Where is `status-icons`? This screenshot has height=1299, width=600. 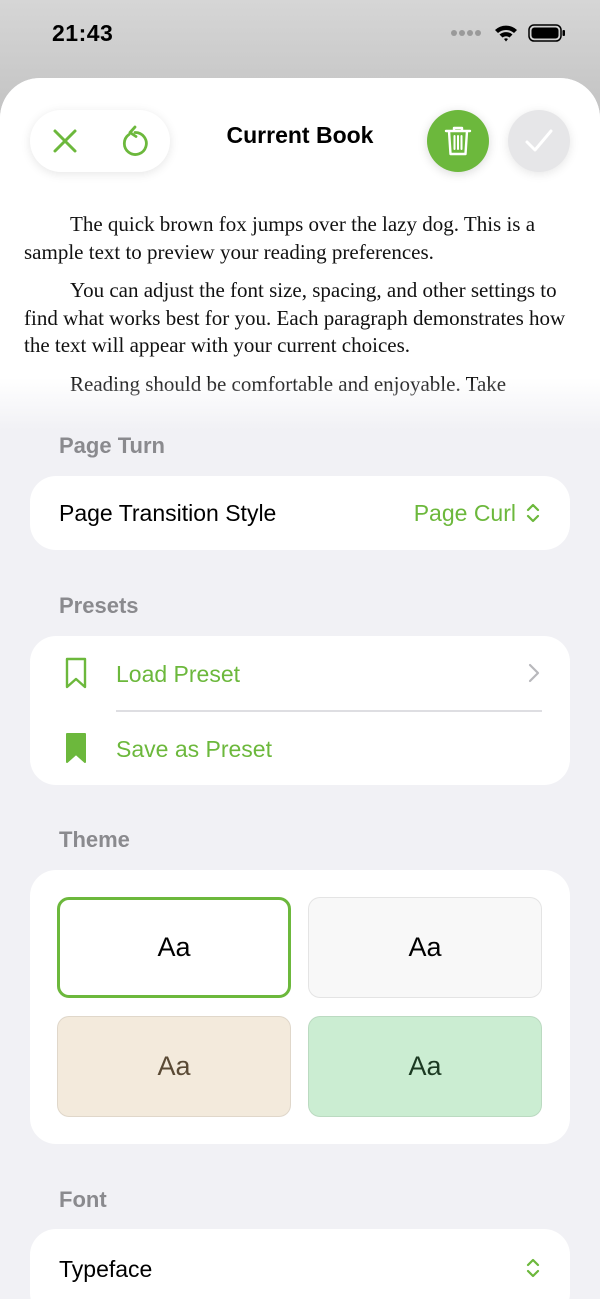 status-icons is located at coordinates (508, 33).